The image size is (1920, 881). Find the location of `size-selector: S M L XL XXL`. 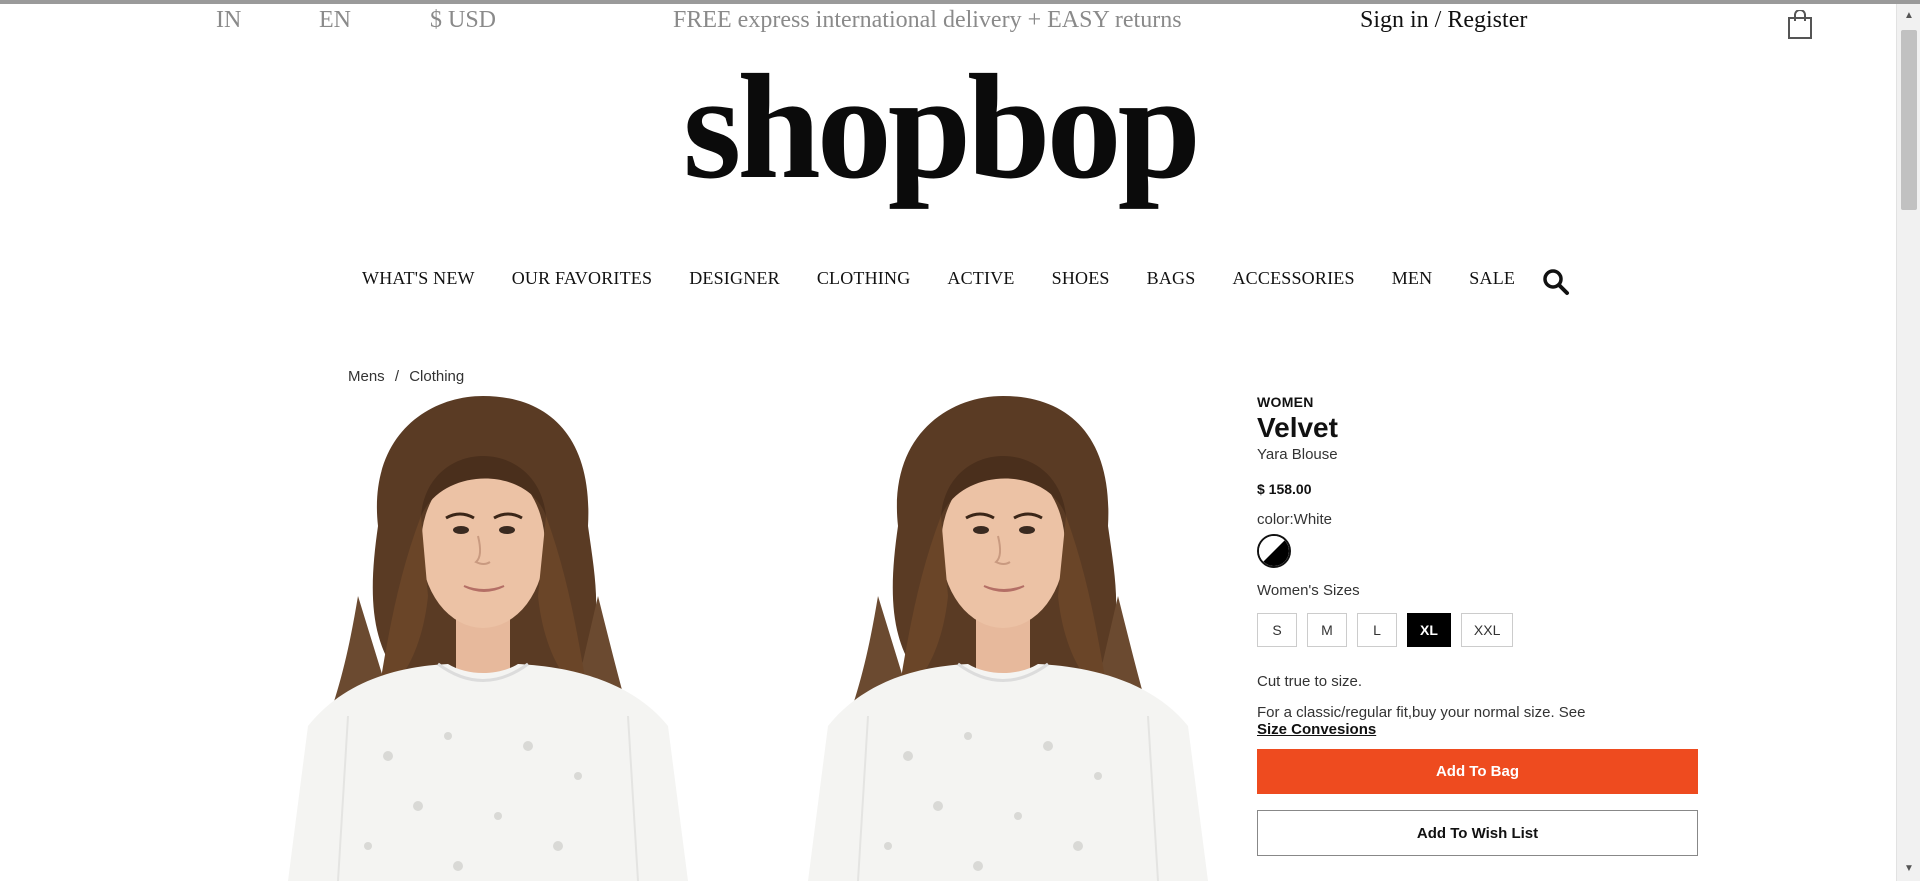

size-selector: S M L XL XXL is located at coordinates (1479, 630).